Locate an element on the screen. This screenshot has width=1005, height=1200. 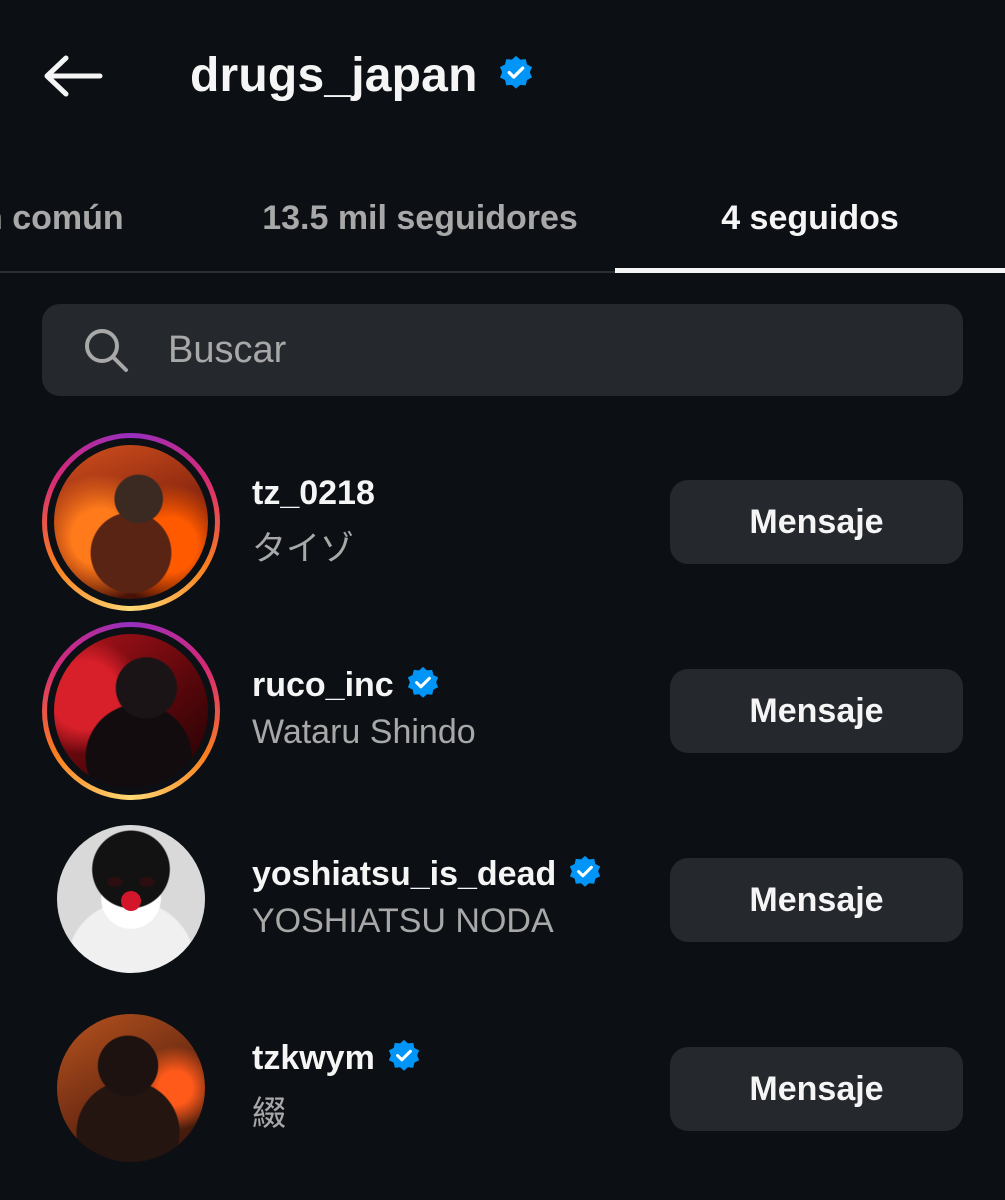
username: tzkwym is located at coordinates (313, 1058).